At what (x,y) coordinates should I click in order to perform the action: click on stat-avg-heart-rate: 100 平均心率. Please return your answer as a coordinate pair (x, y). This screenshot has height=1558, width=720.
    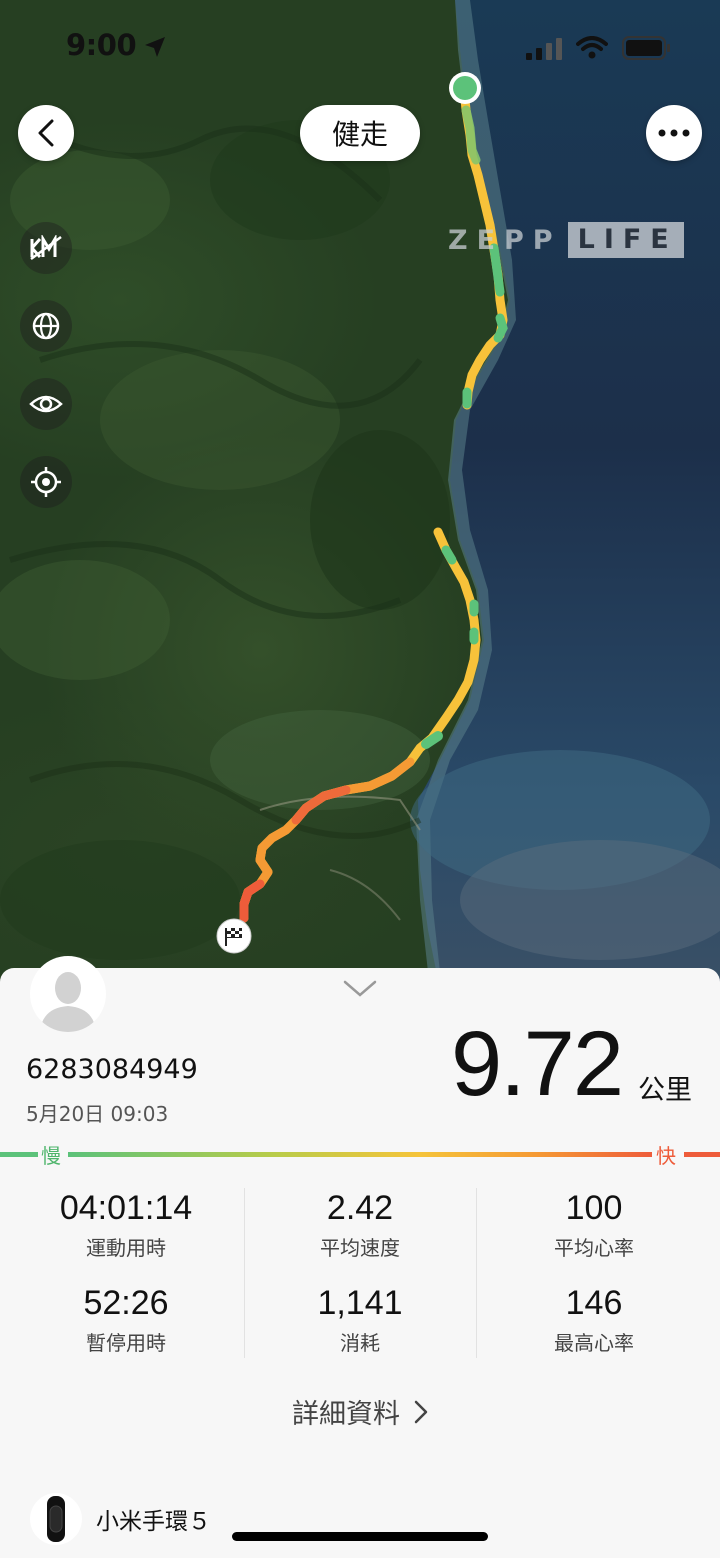
    Looking at the image, I should click on (594, 1223).